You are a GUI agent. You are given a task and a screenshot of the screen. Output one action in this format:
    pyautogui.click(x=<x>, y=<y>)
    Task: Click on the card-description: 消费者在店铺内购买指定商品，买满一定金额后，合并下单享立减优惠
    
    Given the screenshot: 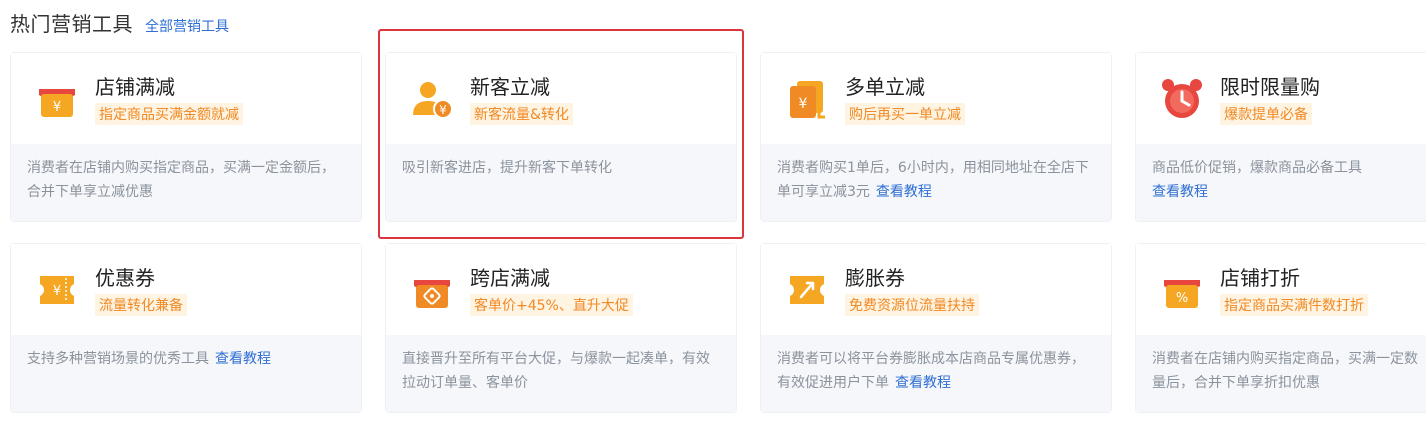 What is the action you would take?
    pyautogui.click(x=186, y=182)
    